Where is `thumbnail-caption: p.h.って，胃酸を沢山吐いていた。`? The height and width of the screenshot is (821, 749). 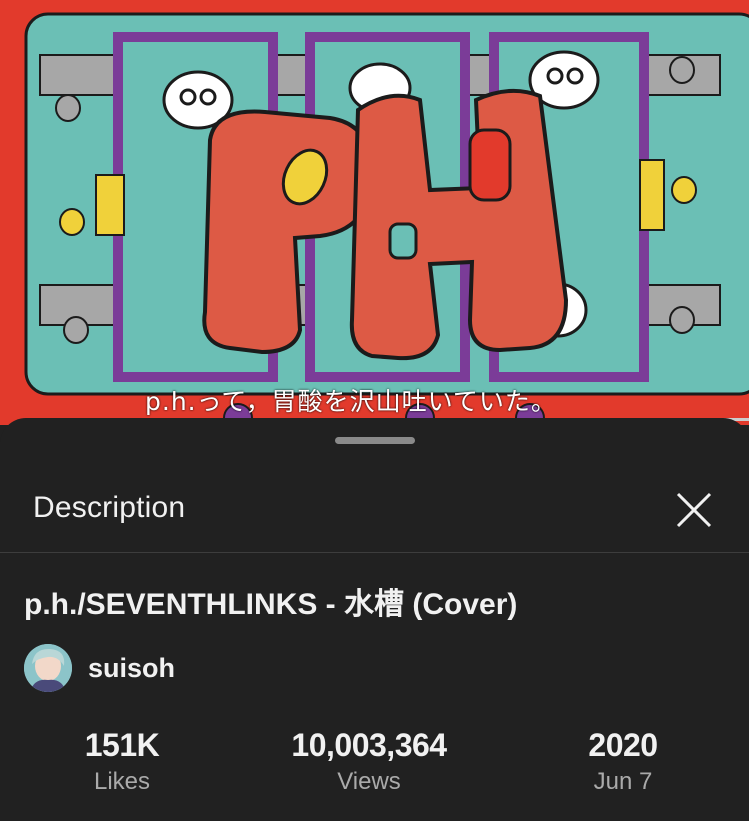 thumbnail-caption: p.h.って，胃酸を沢山吐いていた。 is located at coordinates (351, 401).